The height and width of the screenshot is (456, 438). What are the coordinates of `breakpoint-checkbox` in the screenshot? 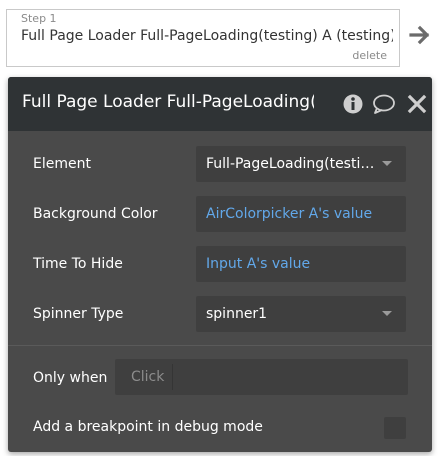 It's located at (395, 428).